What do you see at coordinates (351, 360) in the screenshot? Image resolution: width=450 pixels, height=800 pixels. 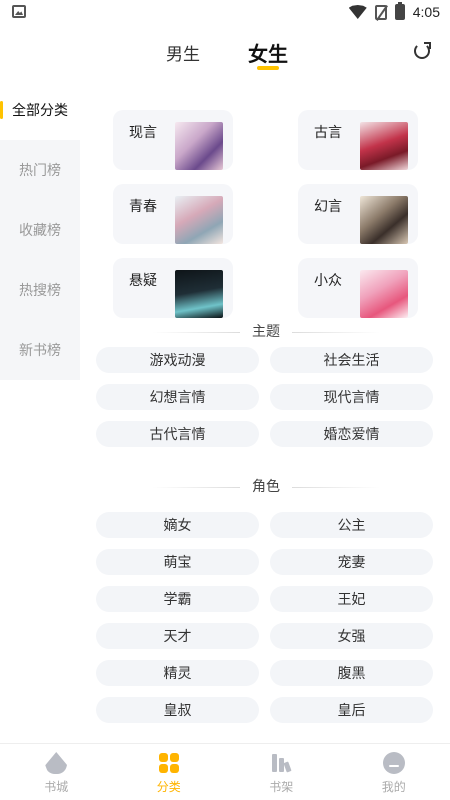 I see `theme-tag: 社会生活` at bounding box center [351, 360].